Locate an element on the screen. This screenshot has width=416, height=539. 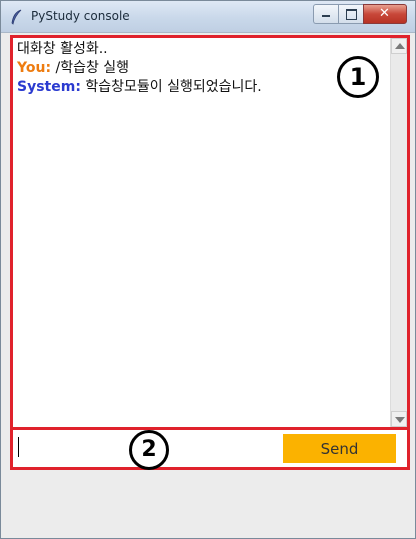
feather-icon is located at coordinates (16, 17).